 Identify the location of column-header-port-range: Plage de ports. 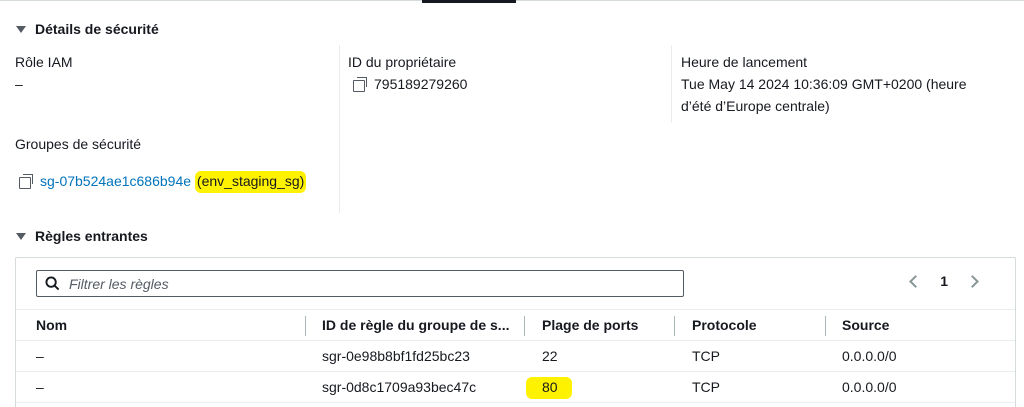
(590, 325).